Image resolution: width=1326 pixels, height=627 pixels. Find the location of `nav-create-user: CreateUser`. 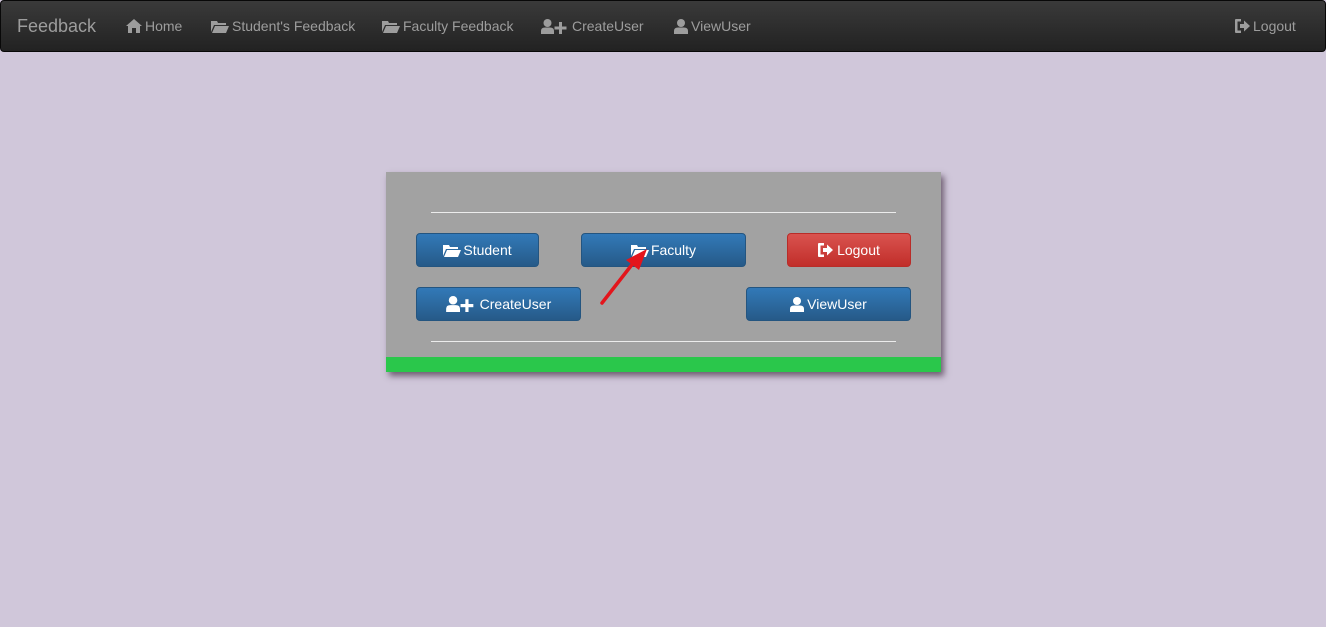

nav-create-user: CreateUser is located at coordinates (592, 26).